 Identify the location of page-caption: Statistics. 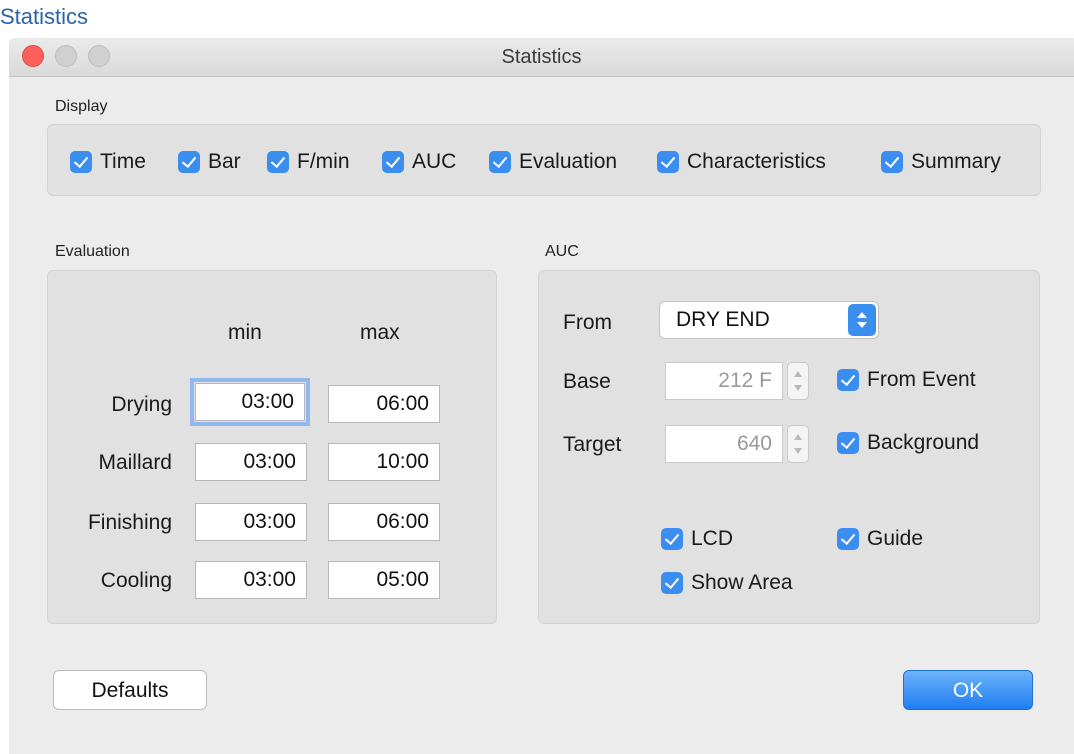
(44, 16).